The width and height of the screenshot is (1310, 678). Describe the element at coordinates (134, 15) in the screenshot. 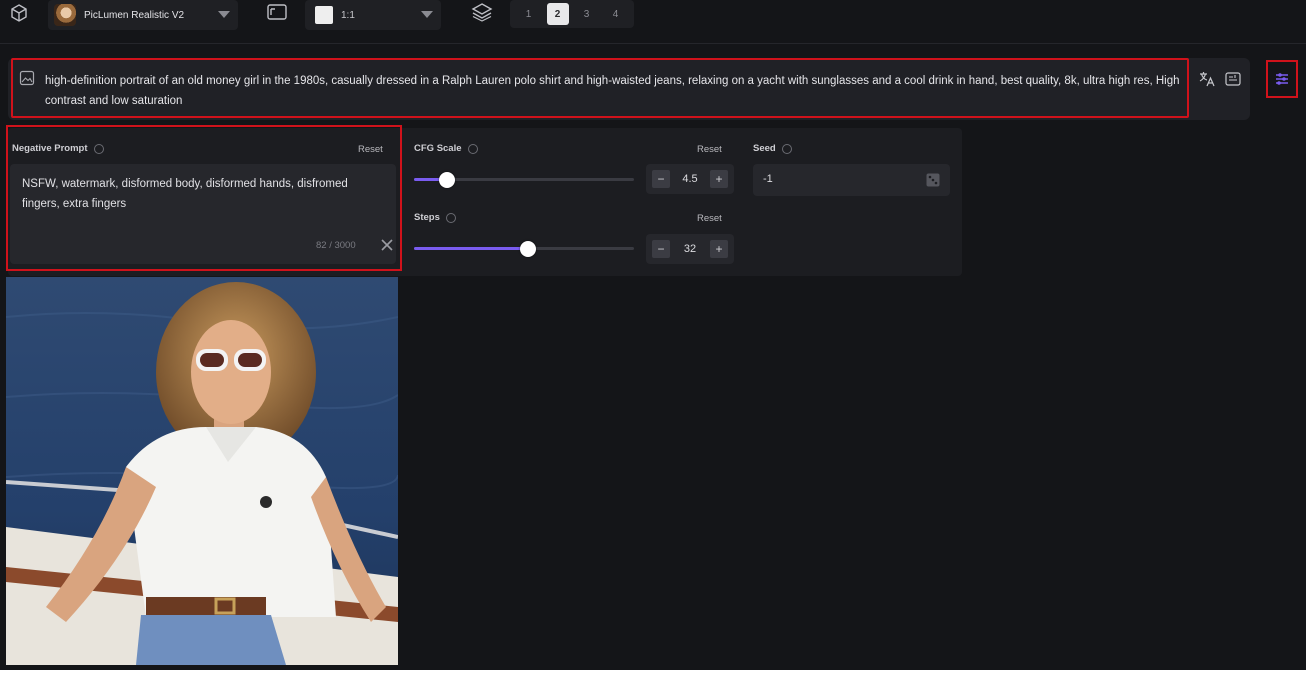

I see `model-label: PicLumen Realistic V2` at that location.